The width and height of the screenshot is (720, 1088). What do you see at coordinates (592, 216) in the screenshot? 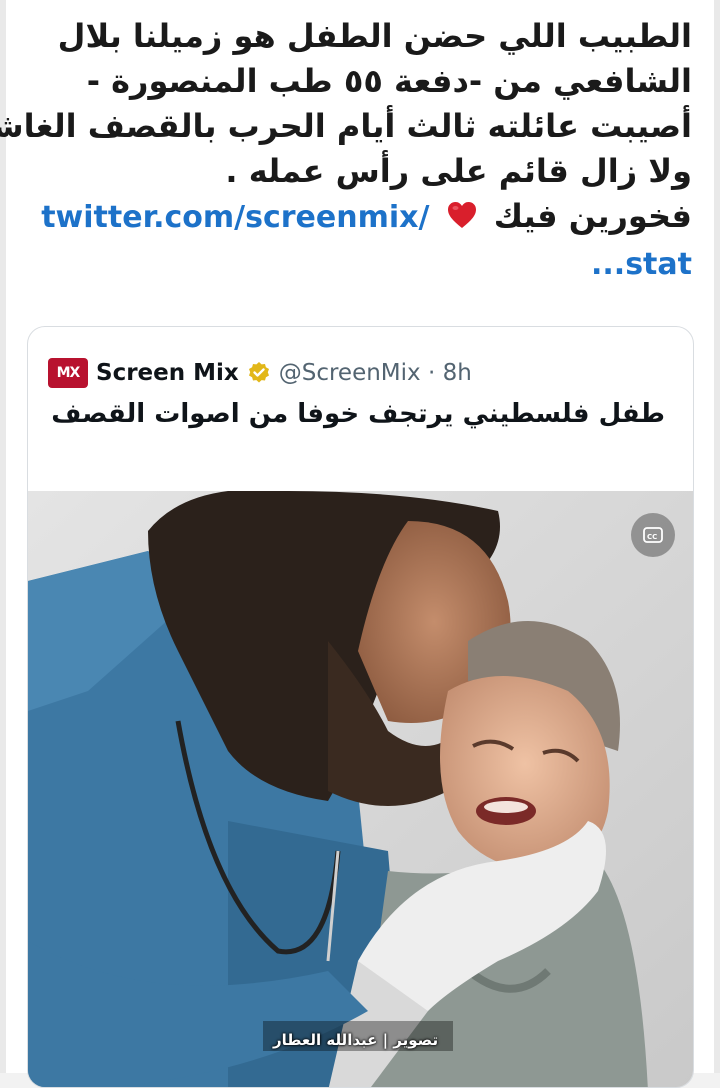
I see `proud-text: فخورين فيك` at bounding box center [592, 216].